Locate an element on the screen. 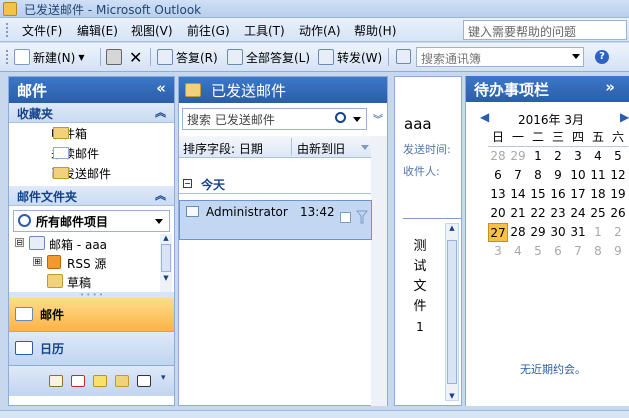 The width and height of the screenshot is (629, 418). collapse-tree-icon: ⊟ is located at coordinates (19, 242).